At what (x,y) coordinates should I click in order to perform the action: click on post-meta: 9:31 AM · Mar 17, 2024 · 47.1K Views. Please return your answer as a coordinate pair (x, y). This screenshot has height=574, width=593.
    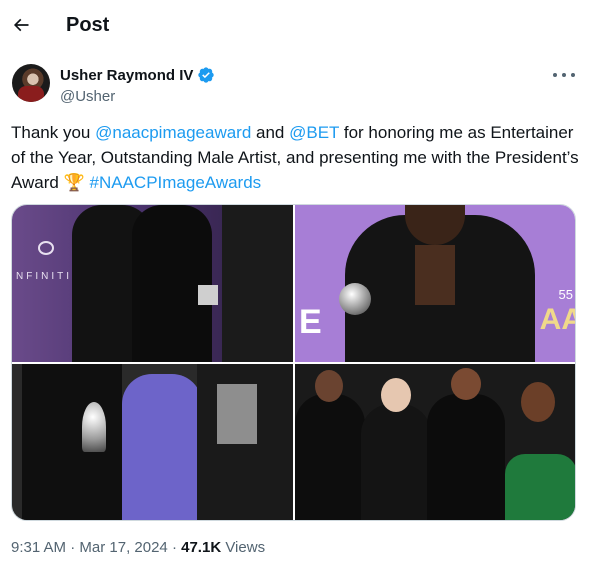
    Looking at the image, I should click on (138, 547).